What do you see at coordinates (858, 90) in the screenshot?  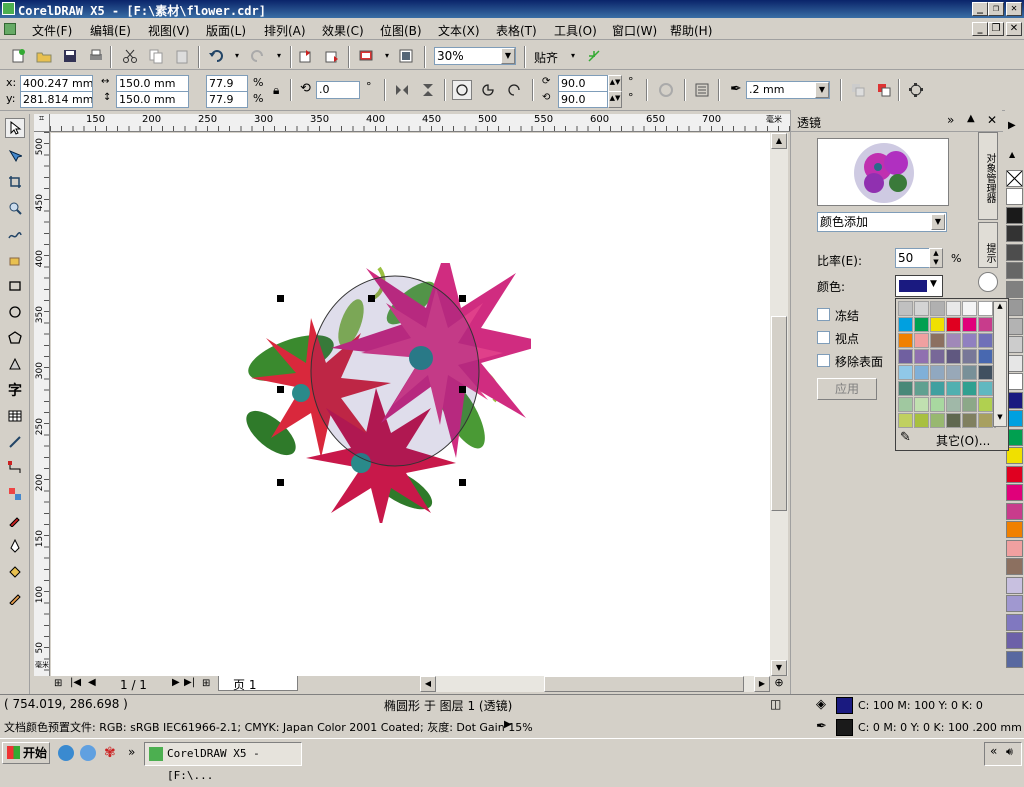 I see `to-front-icon` at bounding box center [858, 90].